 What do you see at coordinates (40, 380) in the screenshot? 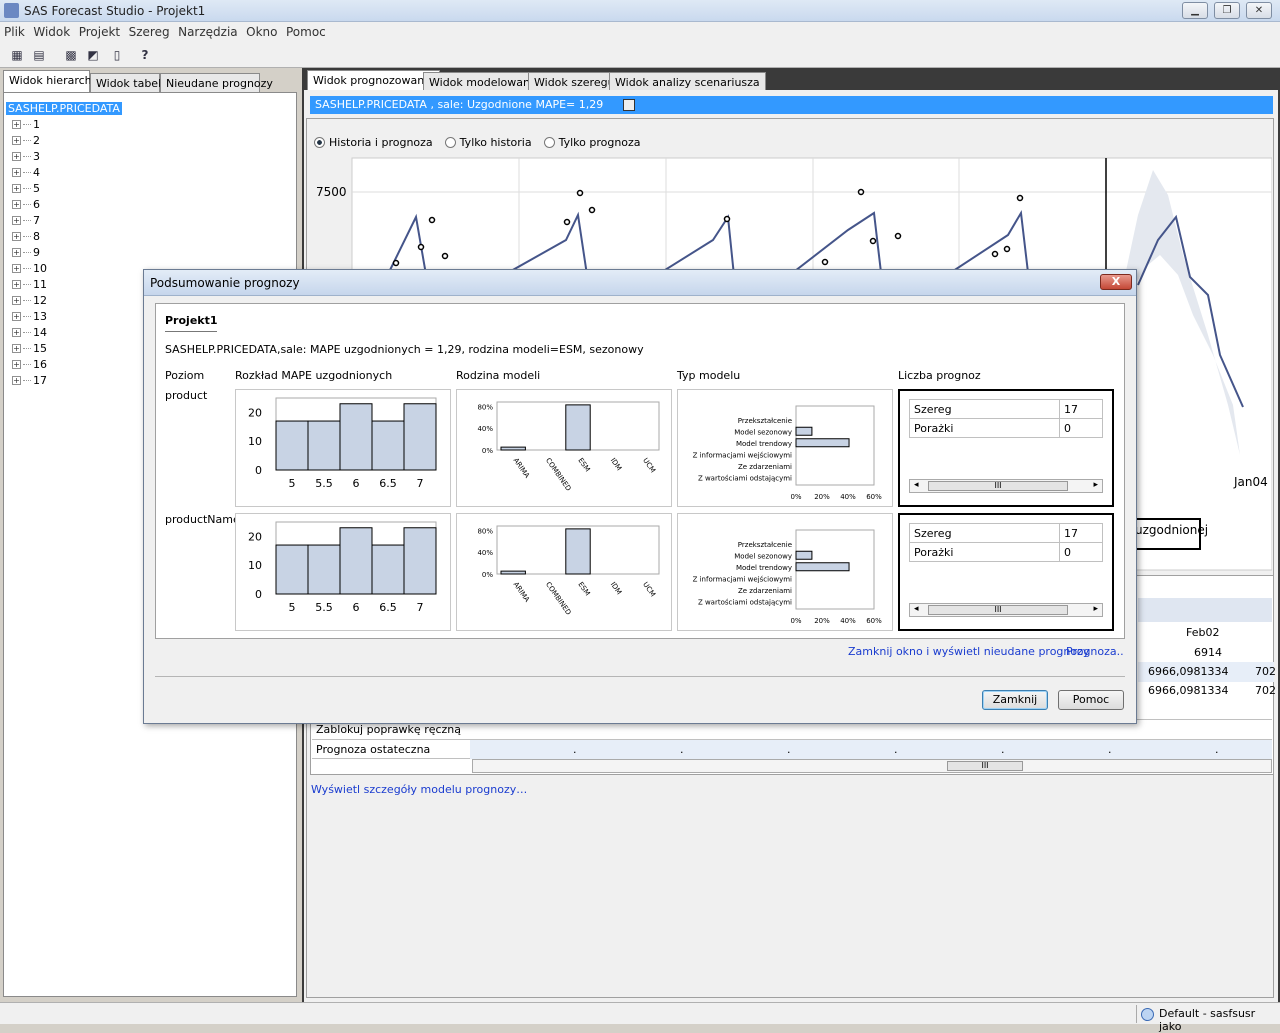
I see `tree-item-label: 17` at bounding box center [40, 380].